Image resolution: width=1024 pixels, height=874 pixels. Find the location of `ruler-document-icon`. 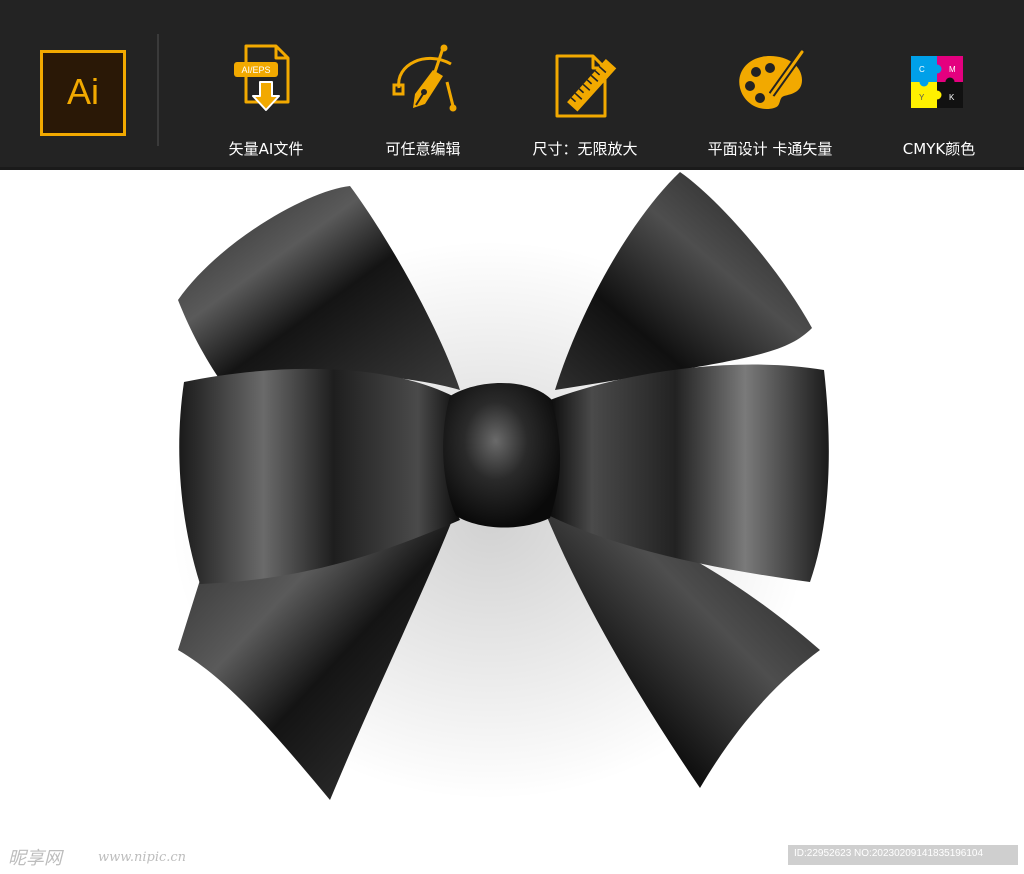

ruler-document-icon is located at coordinates (586, 86).